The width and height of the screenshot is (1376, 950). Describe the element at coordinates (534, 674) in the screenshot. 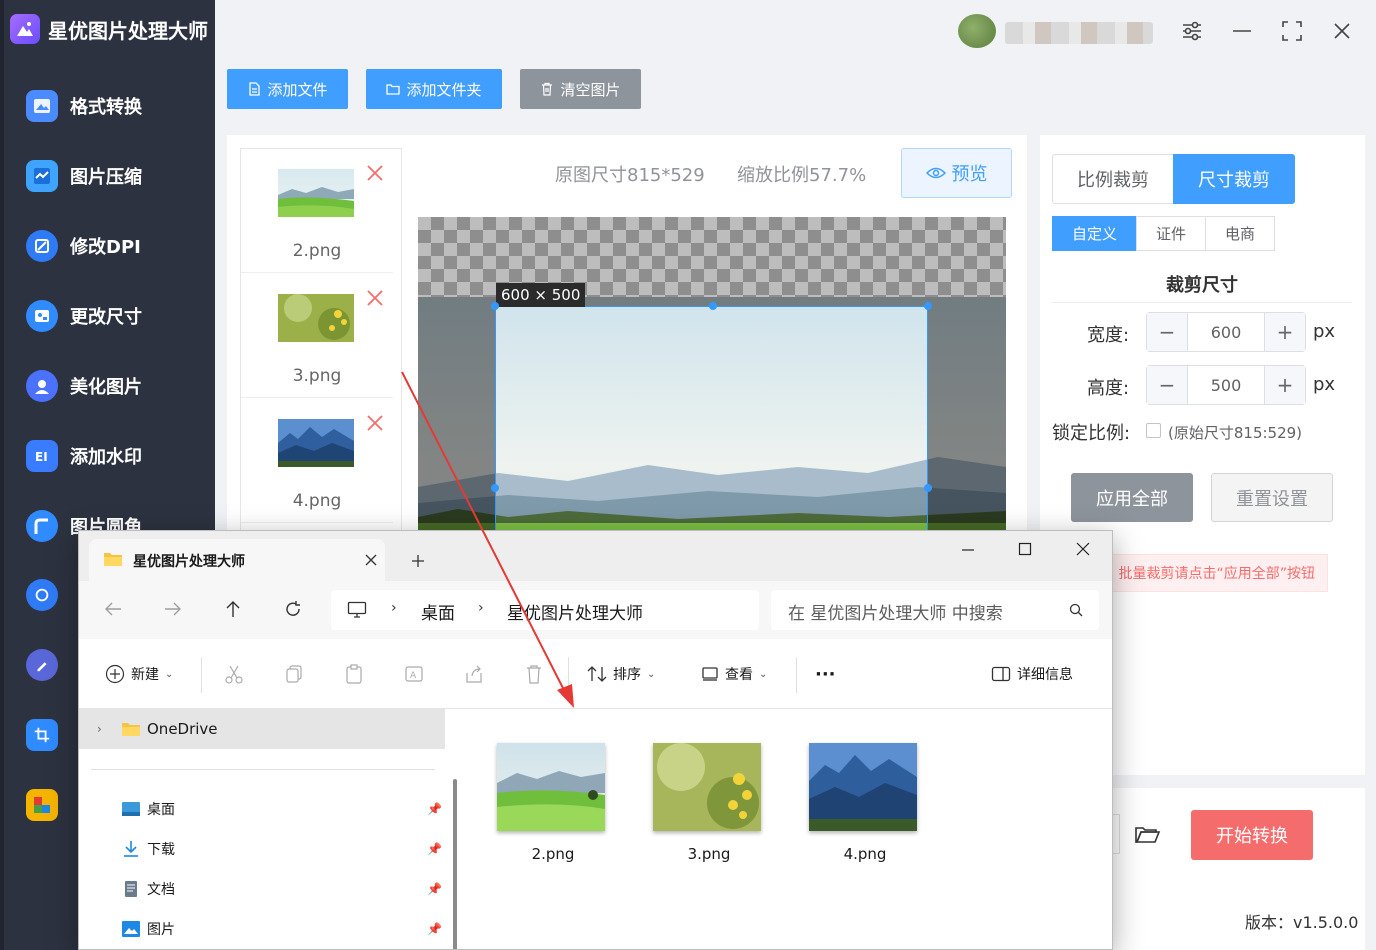

I see `delete-icon` at that location.